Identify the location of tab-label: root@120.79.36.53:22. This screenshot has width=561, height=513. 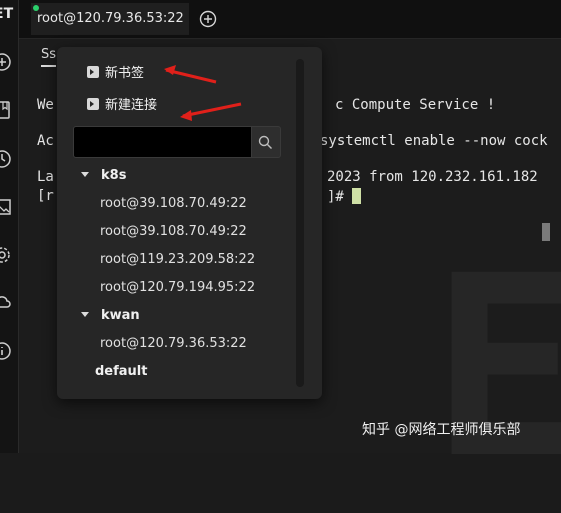
(110, 18).